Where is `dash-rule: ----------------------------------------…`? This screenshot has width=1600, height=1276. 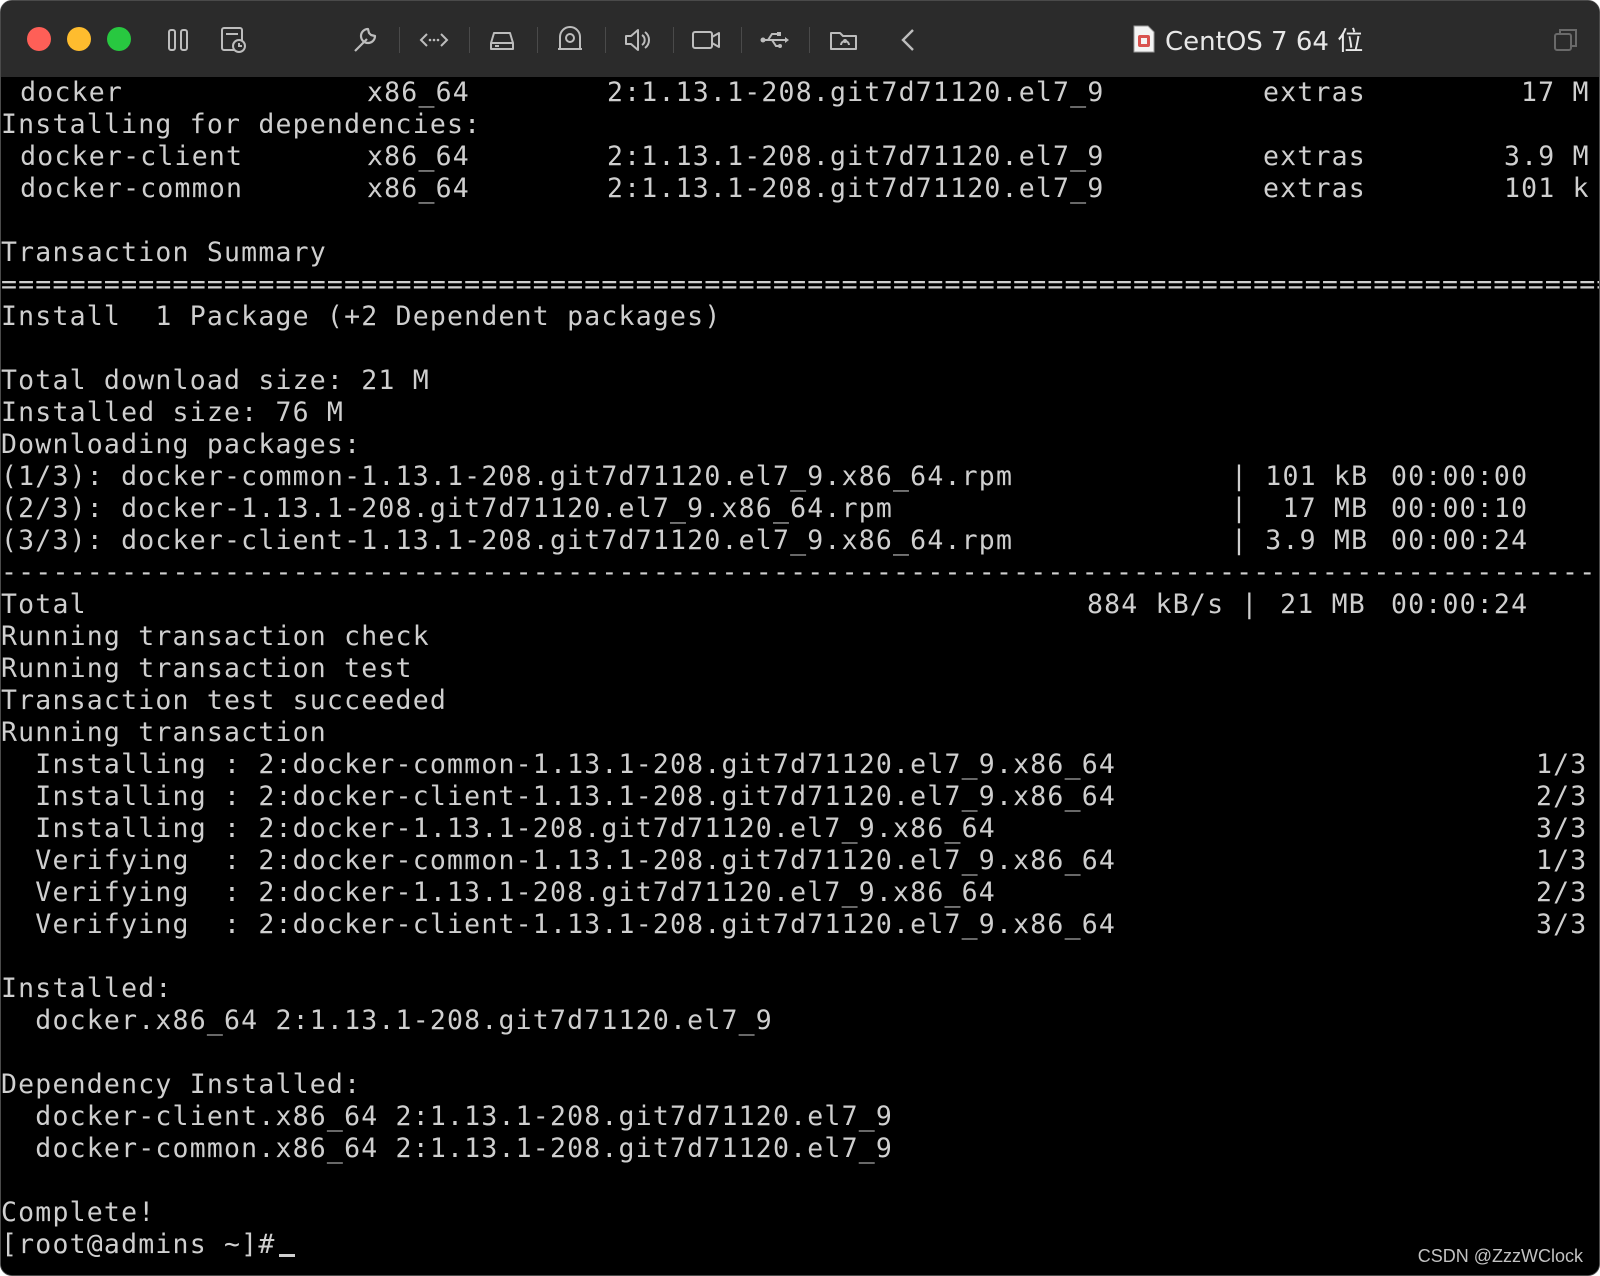
dash-rule: ----------------------------------------… is located at coordinates (800, 572).